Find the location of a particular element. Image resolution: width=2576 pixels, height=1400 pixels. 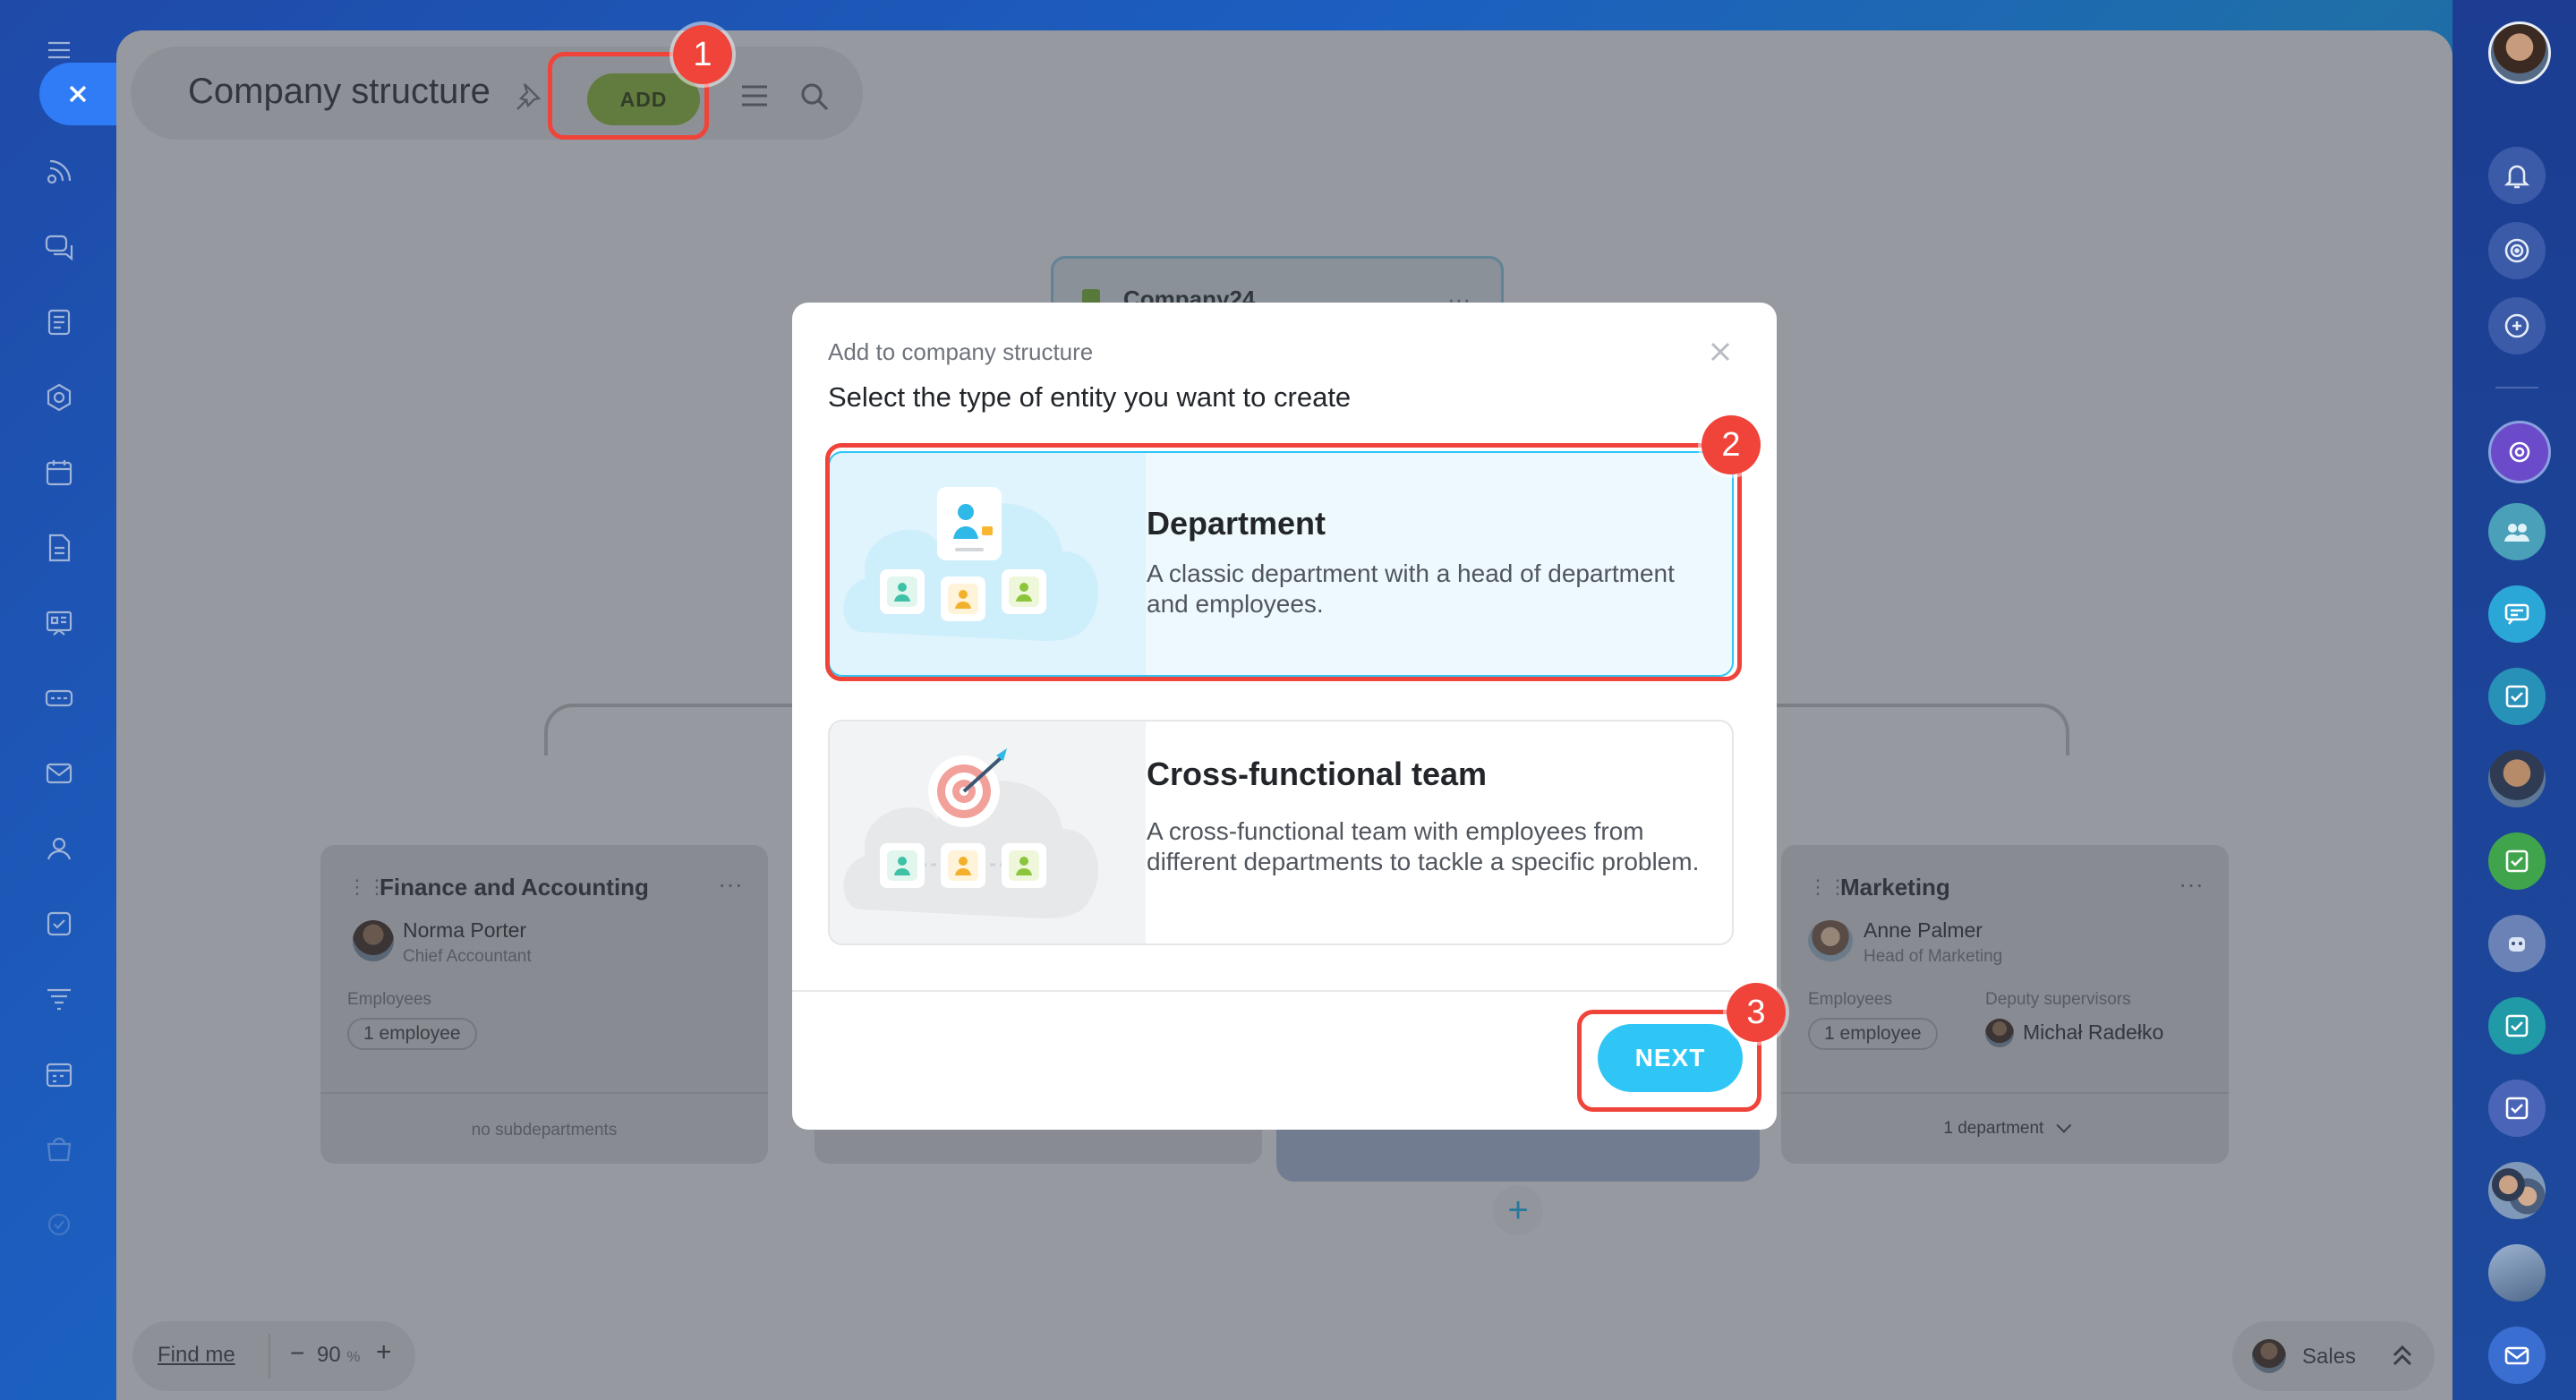

store-icon is located at coordinates (59, 1149).